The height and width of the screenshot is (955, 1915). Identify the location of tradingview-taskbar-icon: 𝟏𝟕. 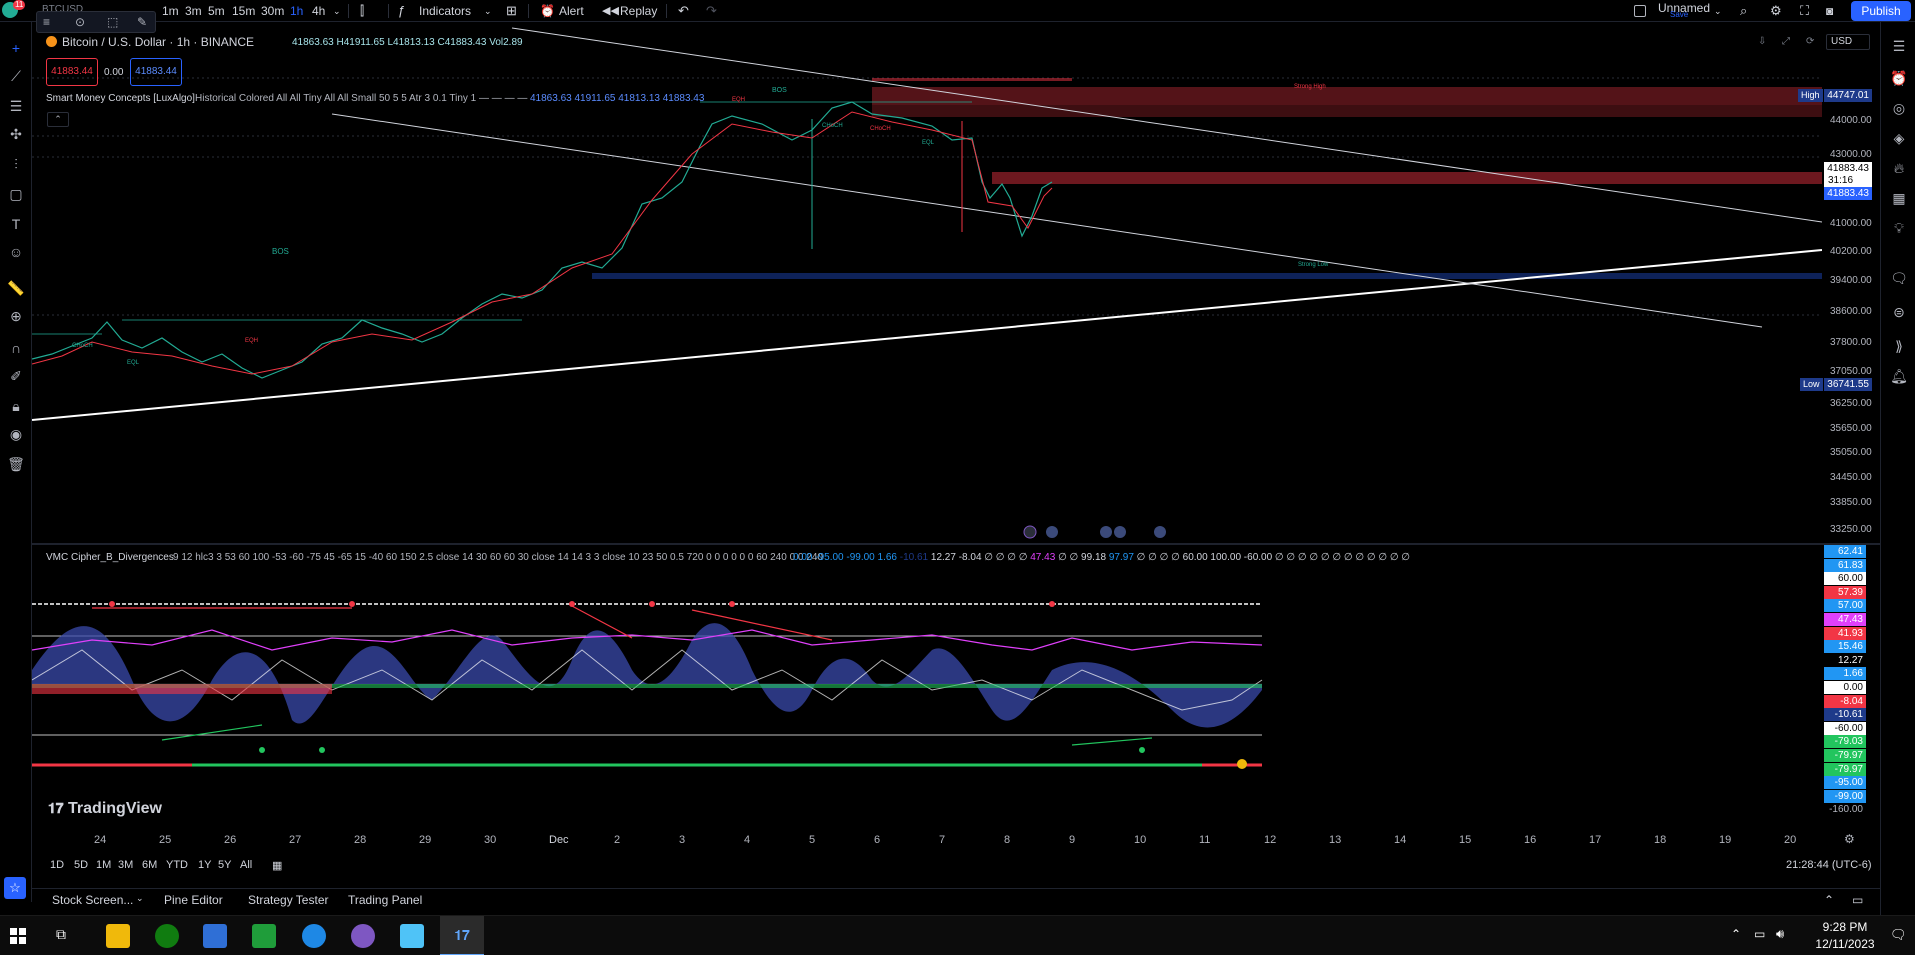
(462, 935).